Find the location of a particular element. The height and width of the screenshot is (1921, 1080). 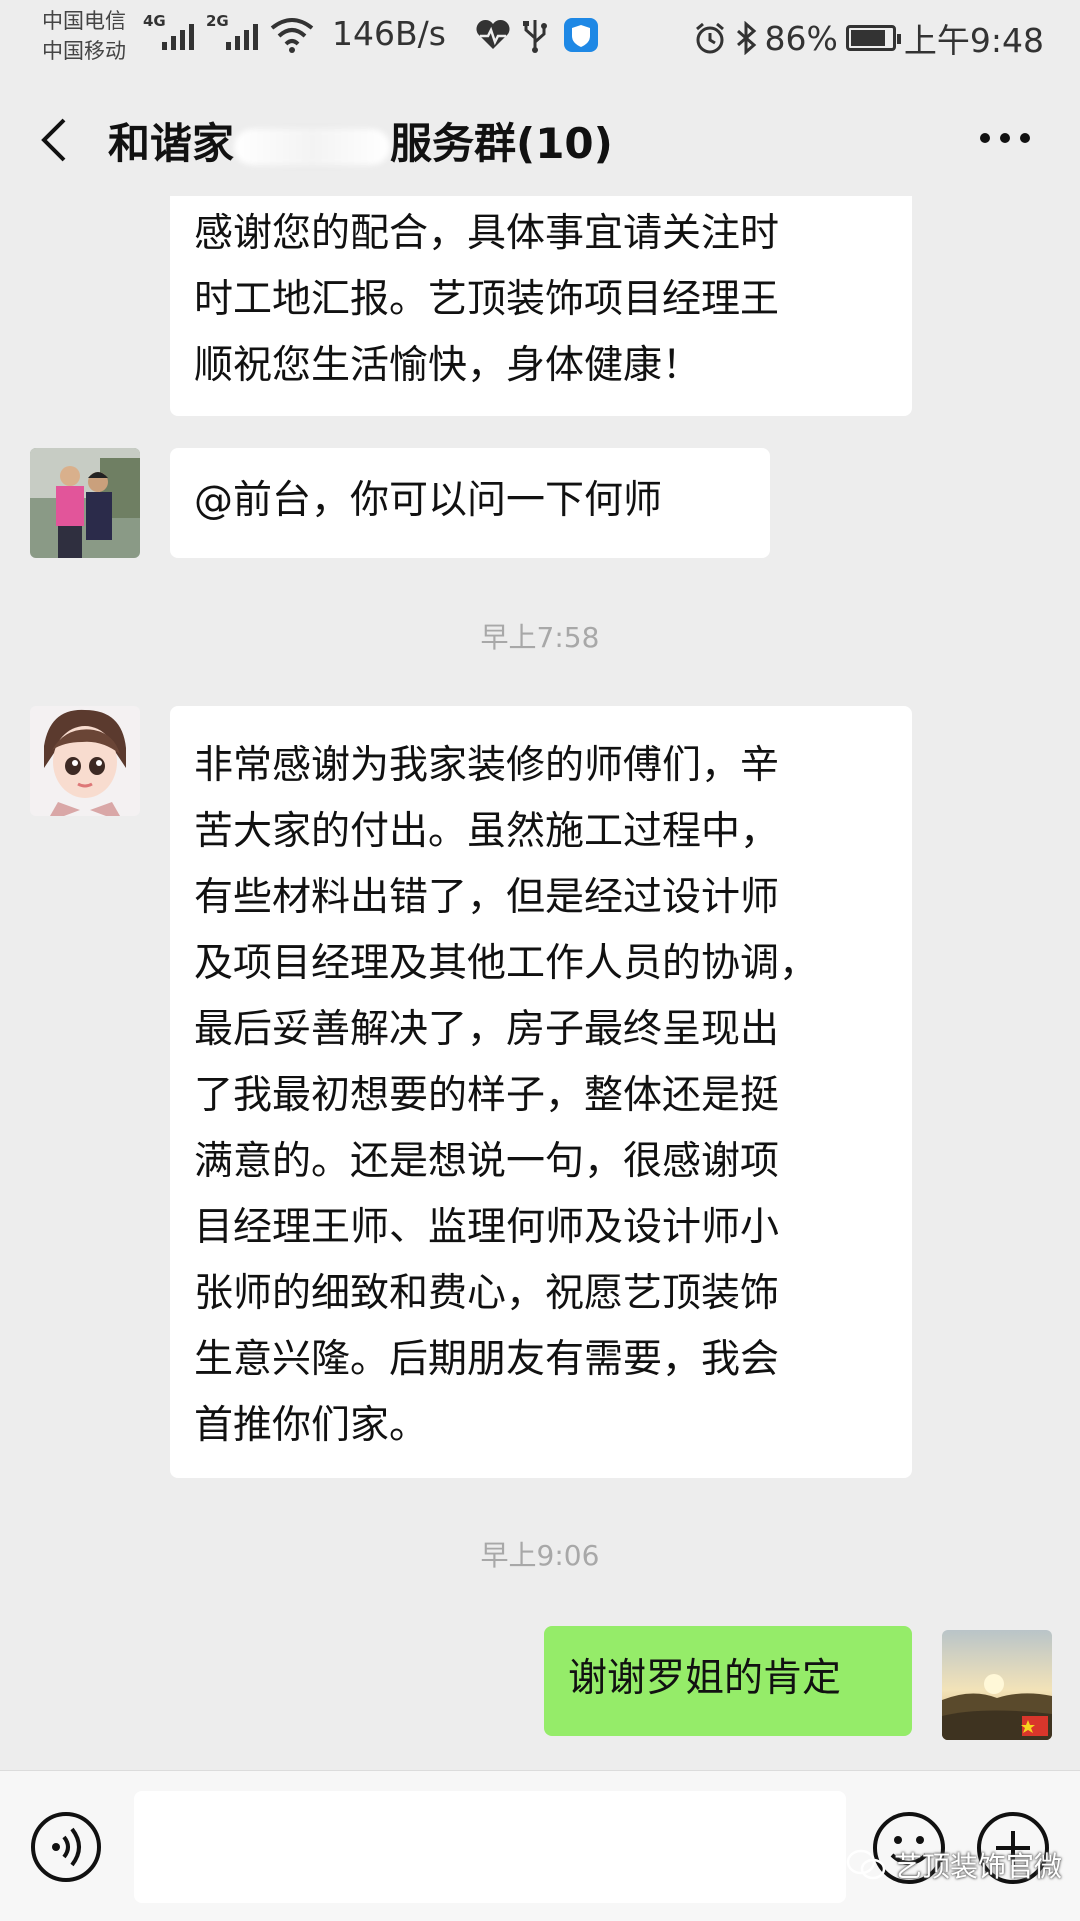

chat-title-prefix: 和谐家 is located at coordinates (171, 143).